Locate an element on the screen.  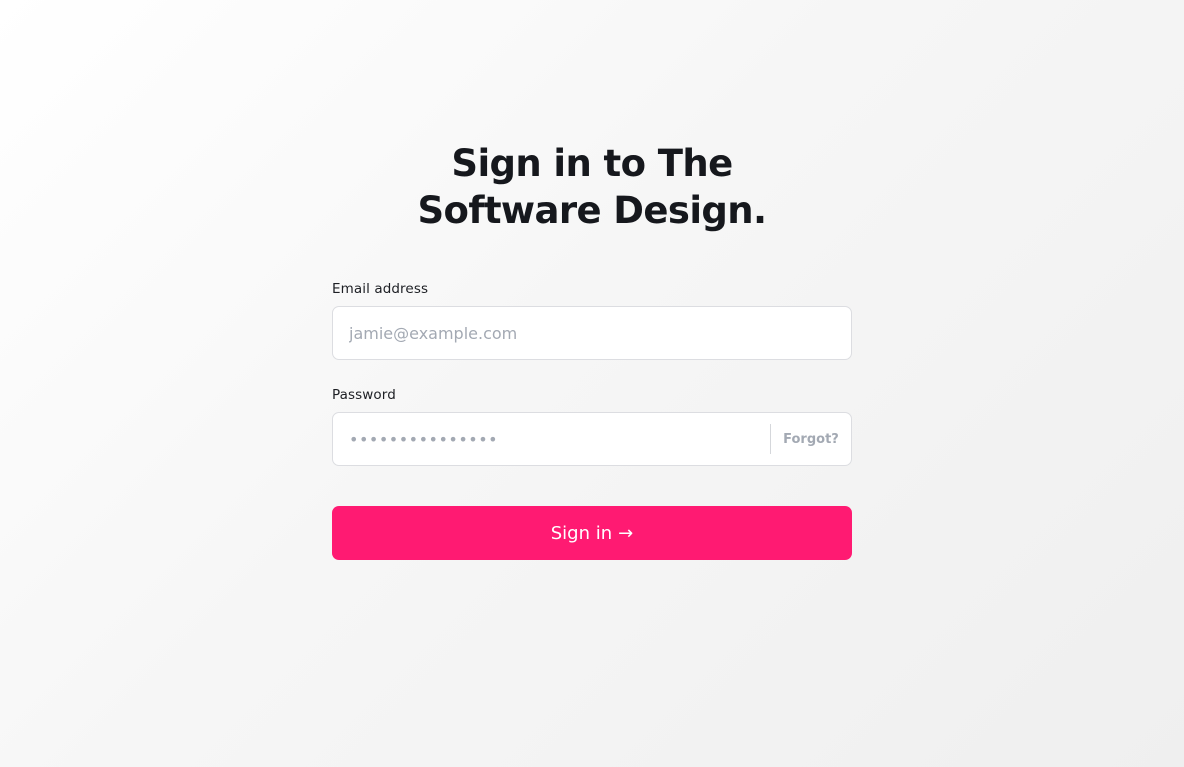
password-input is located at coordinates (551, 439).